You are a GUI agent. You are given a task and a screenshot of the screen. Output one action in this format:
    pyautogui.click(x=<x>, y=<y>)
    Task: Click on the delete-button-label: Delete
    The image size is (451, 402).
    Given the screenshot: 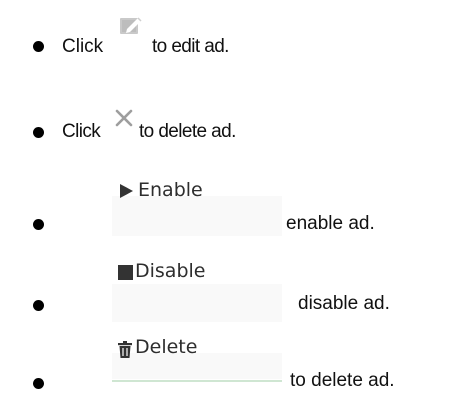 What is the action you would take?
    pyautogui.click(x=166, y=347)
    